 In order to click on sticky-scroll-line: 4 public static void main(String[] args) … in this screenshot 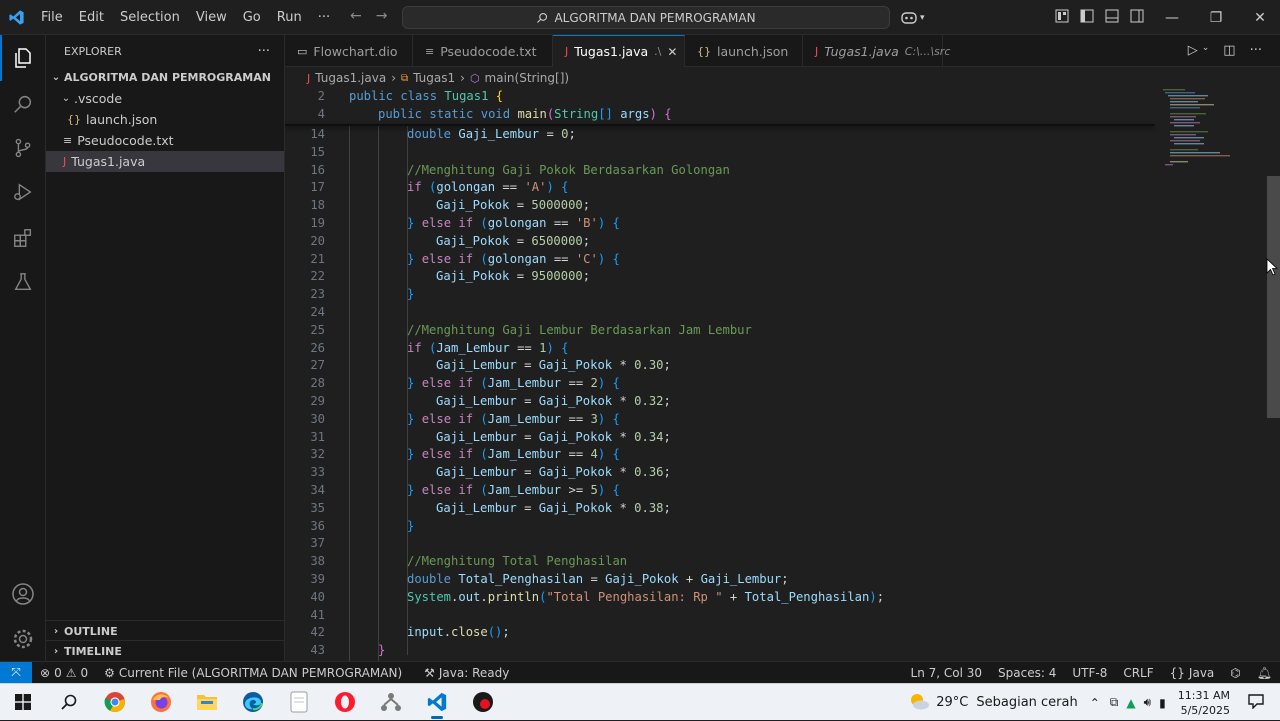, I will do `click(725, 115)`.